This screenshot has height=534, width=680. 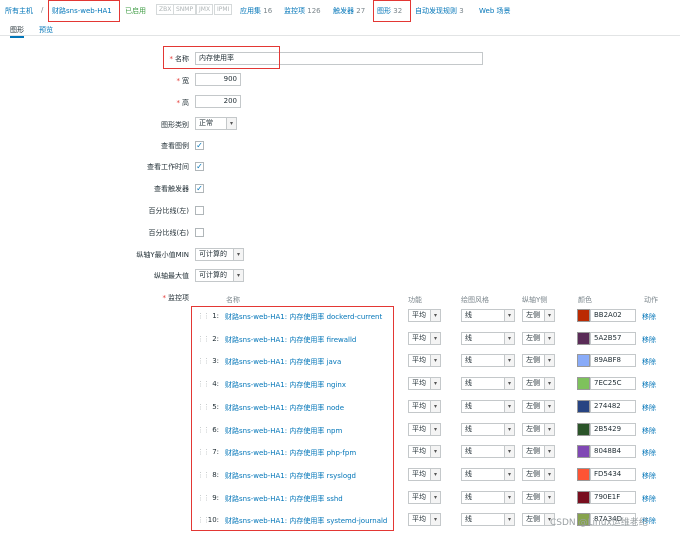 What do you see at coordinates (613, 315) in the screenshot?
I see `color-hex-input: BB2A02` at bounding box center [613, 315].